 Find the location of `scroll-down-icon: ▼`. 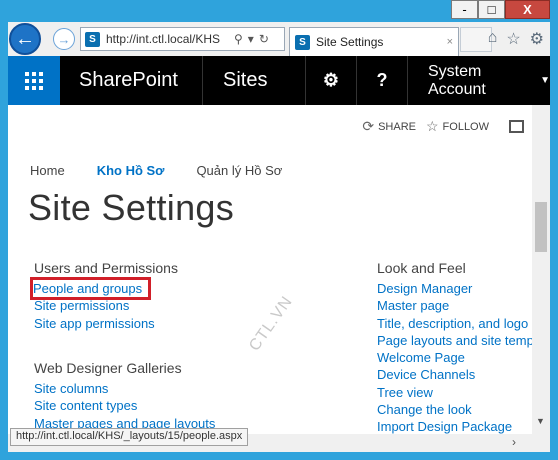

scroll-down-icon: ▼ is located at coordinates (540, 421).